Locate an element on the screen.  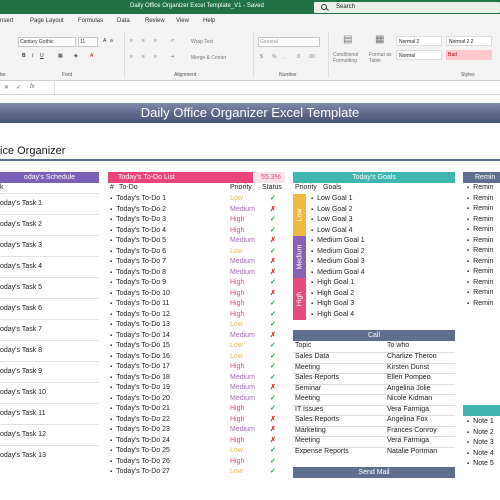
call-topic: Expense Reports is located at coordinates (322, 452).